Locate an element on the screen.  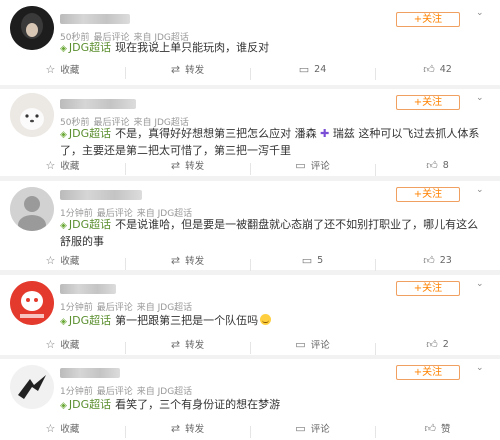
action-bar: ☆ 收藏 ⇄ 转发 ▭ 24 👍︎ 42 is located at coordinates (250, 69).